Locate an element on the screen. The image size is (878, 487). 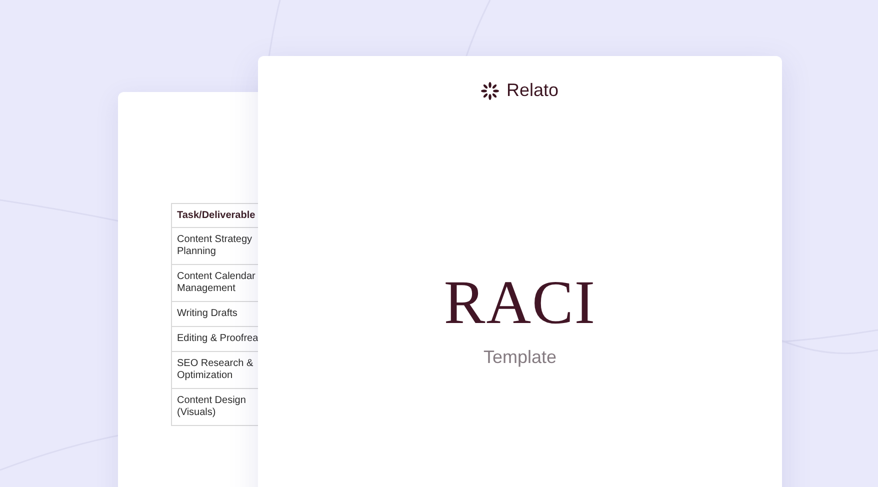
logo-icon is located at coordinates (490, 91).